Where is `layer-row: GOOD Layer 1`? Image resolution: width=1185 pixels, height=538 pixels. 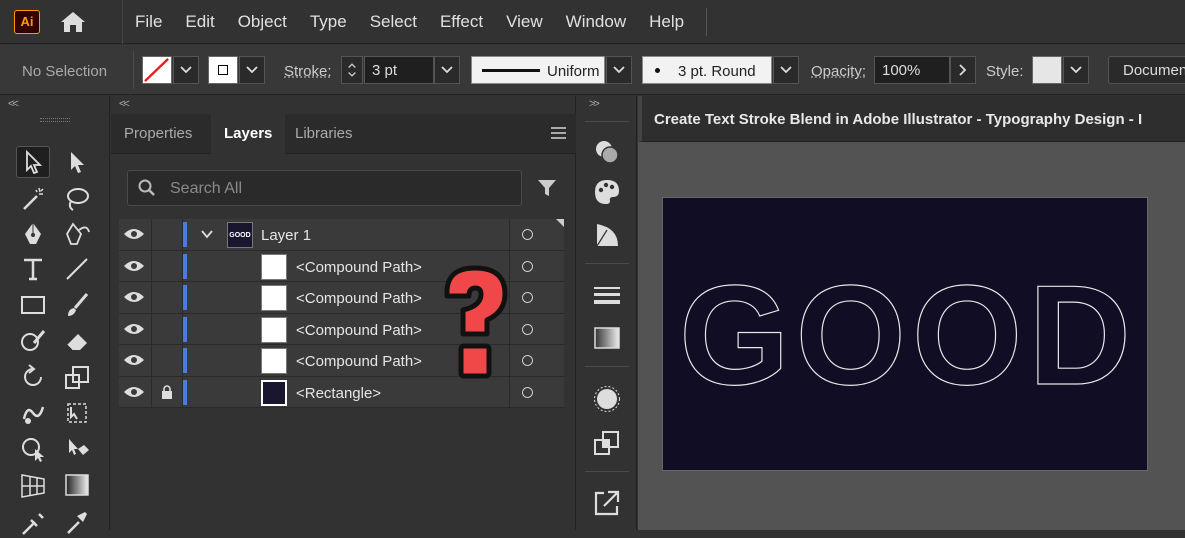
layer-row: GOOD Layer 1 is located at coordinates (341, 235).